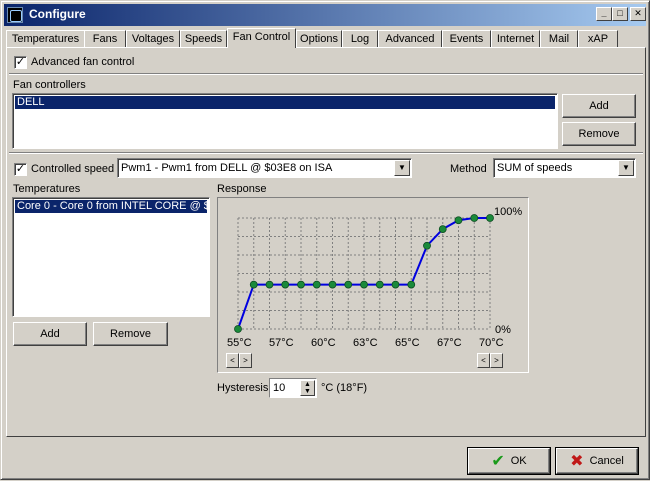  What do you see at coordinates (130, 334) in the screenshot?
I see `remove-temperature-button: Remove` at bounding box center [130, 334].